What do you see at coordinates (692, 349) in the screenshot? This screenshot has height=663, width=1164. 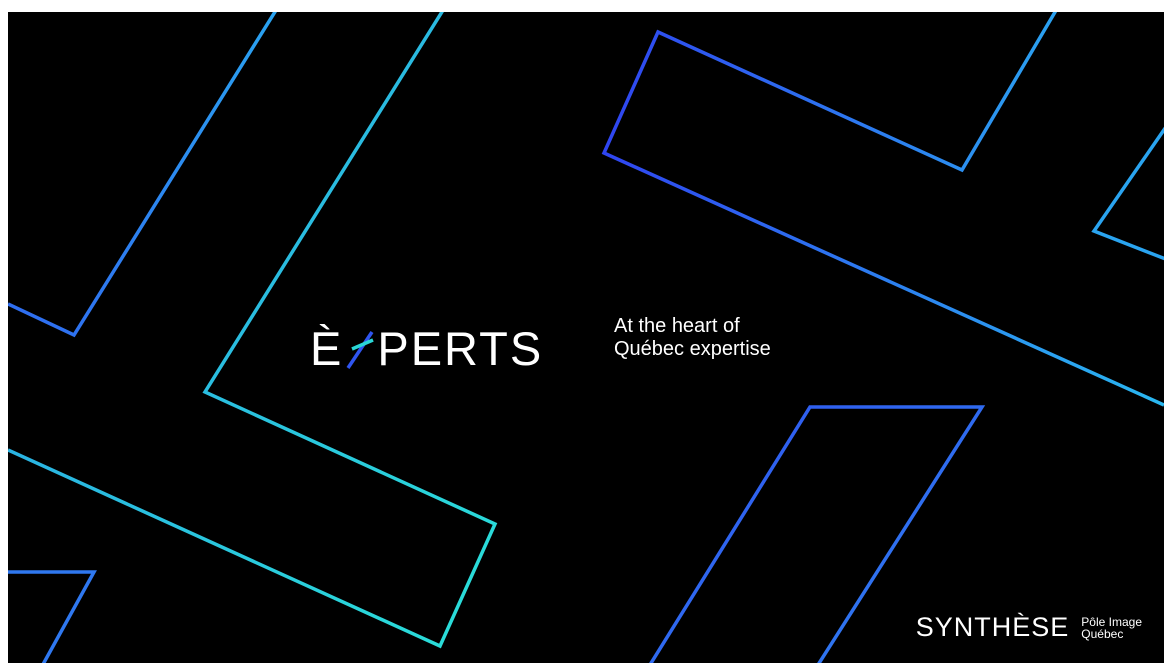 I see `tagline-line-2: Québec expertise` at bounding box center [692, 349].